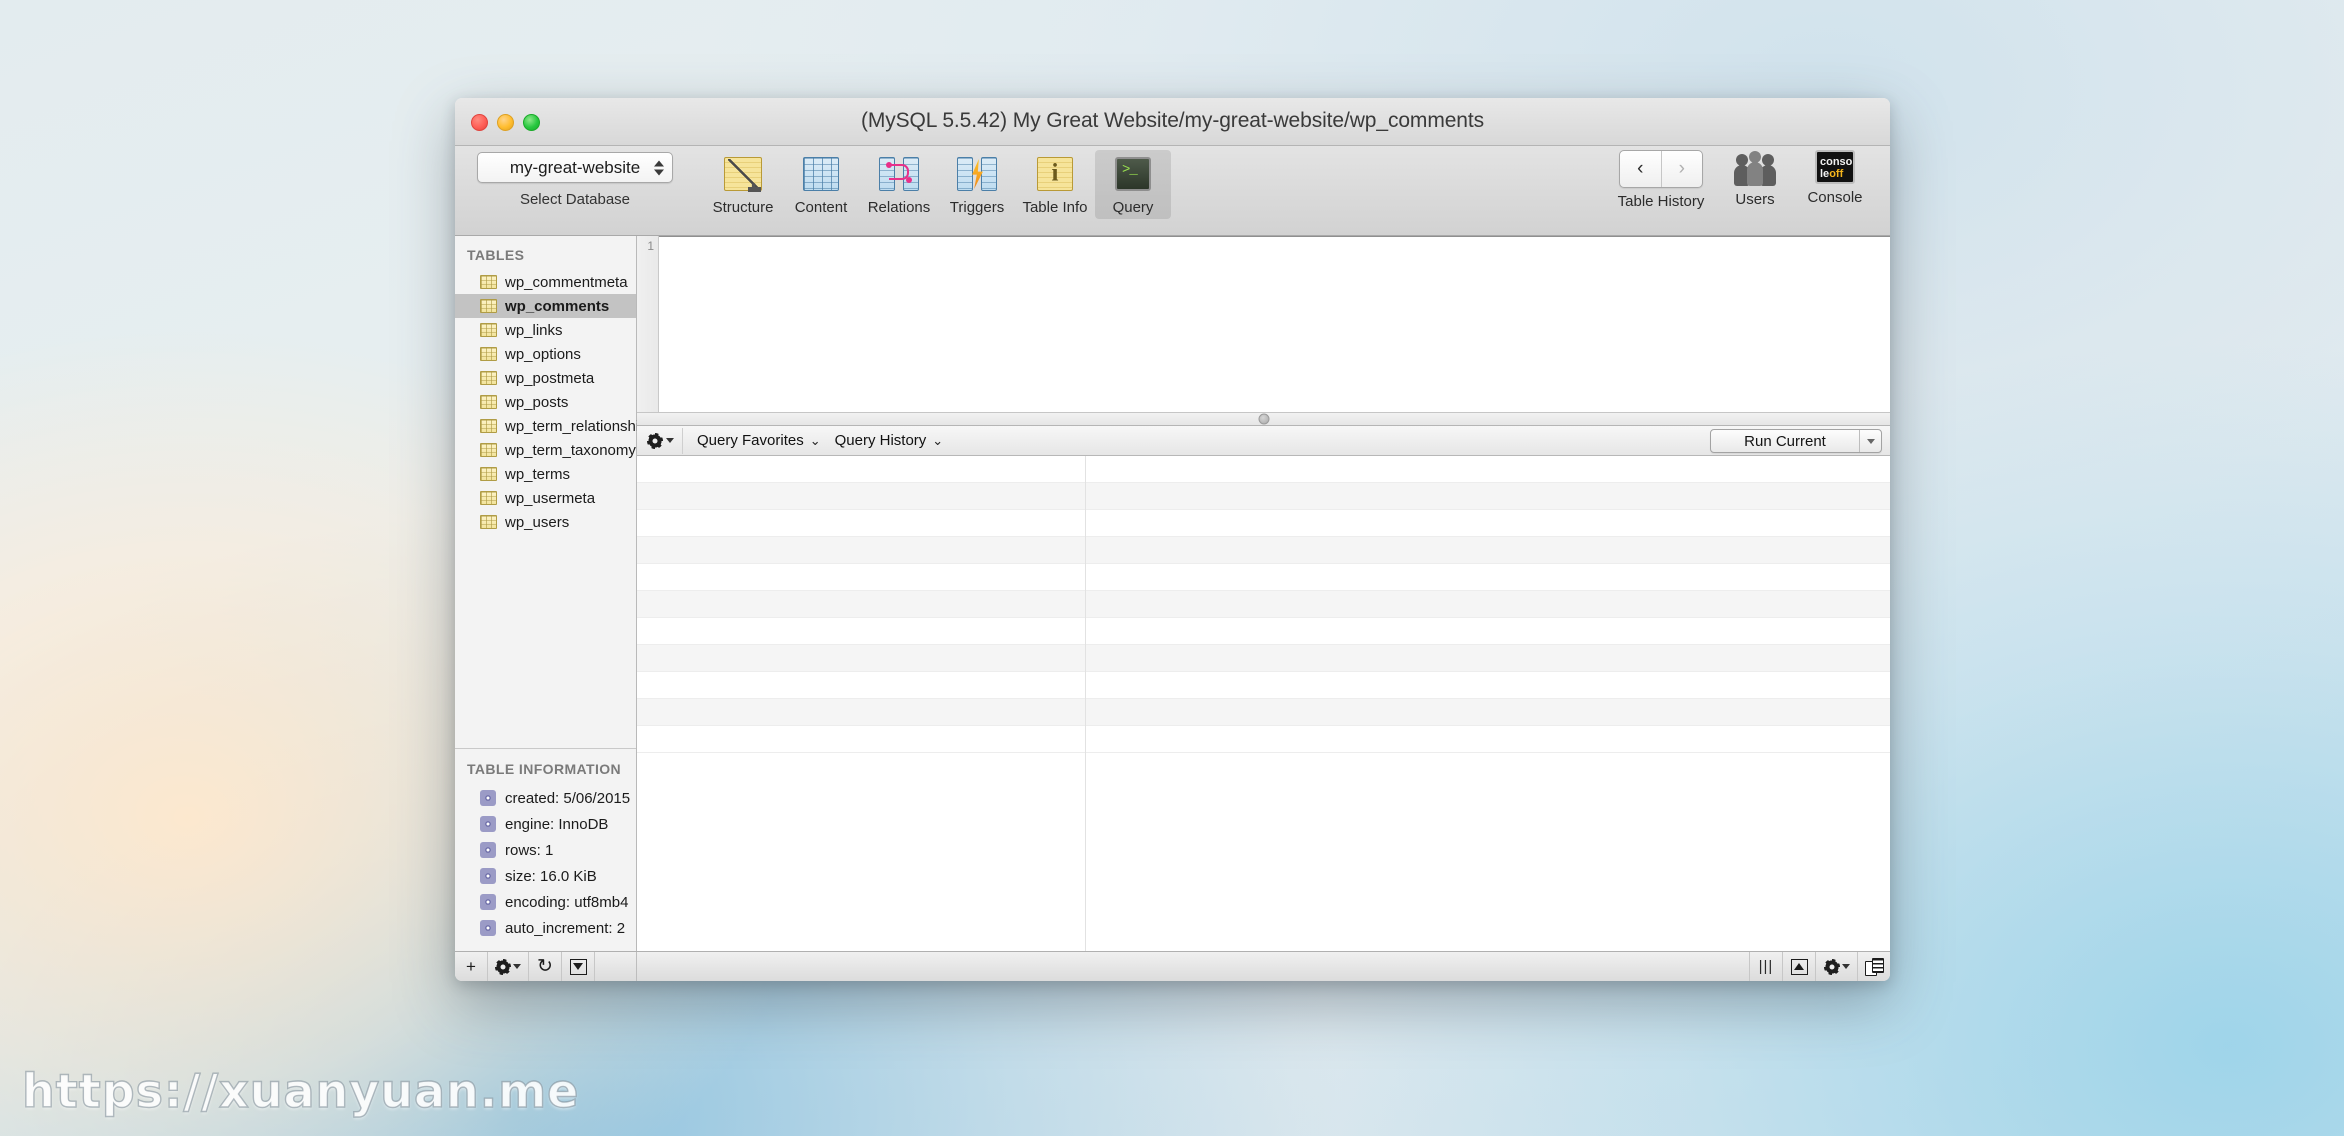 The width and height of the screenshot is (2344, 1136). I want to click on splitter-grip-icon, so click(1263, 419).